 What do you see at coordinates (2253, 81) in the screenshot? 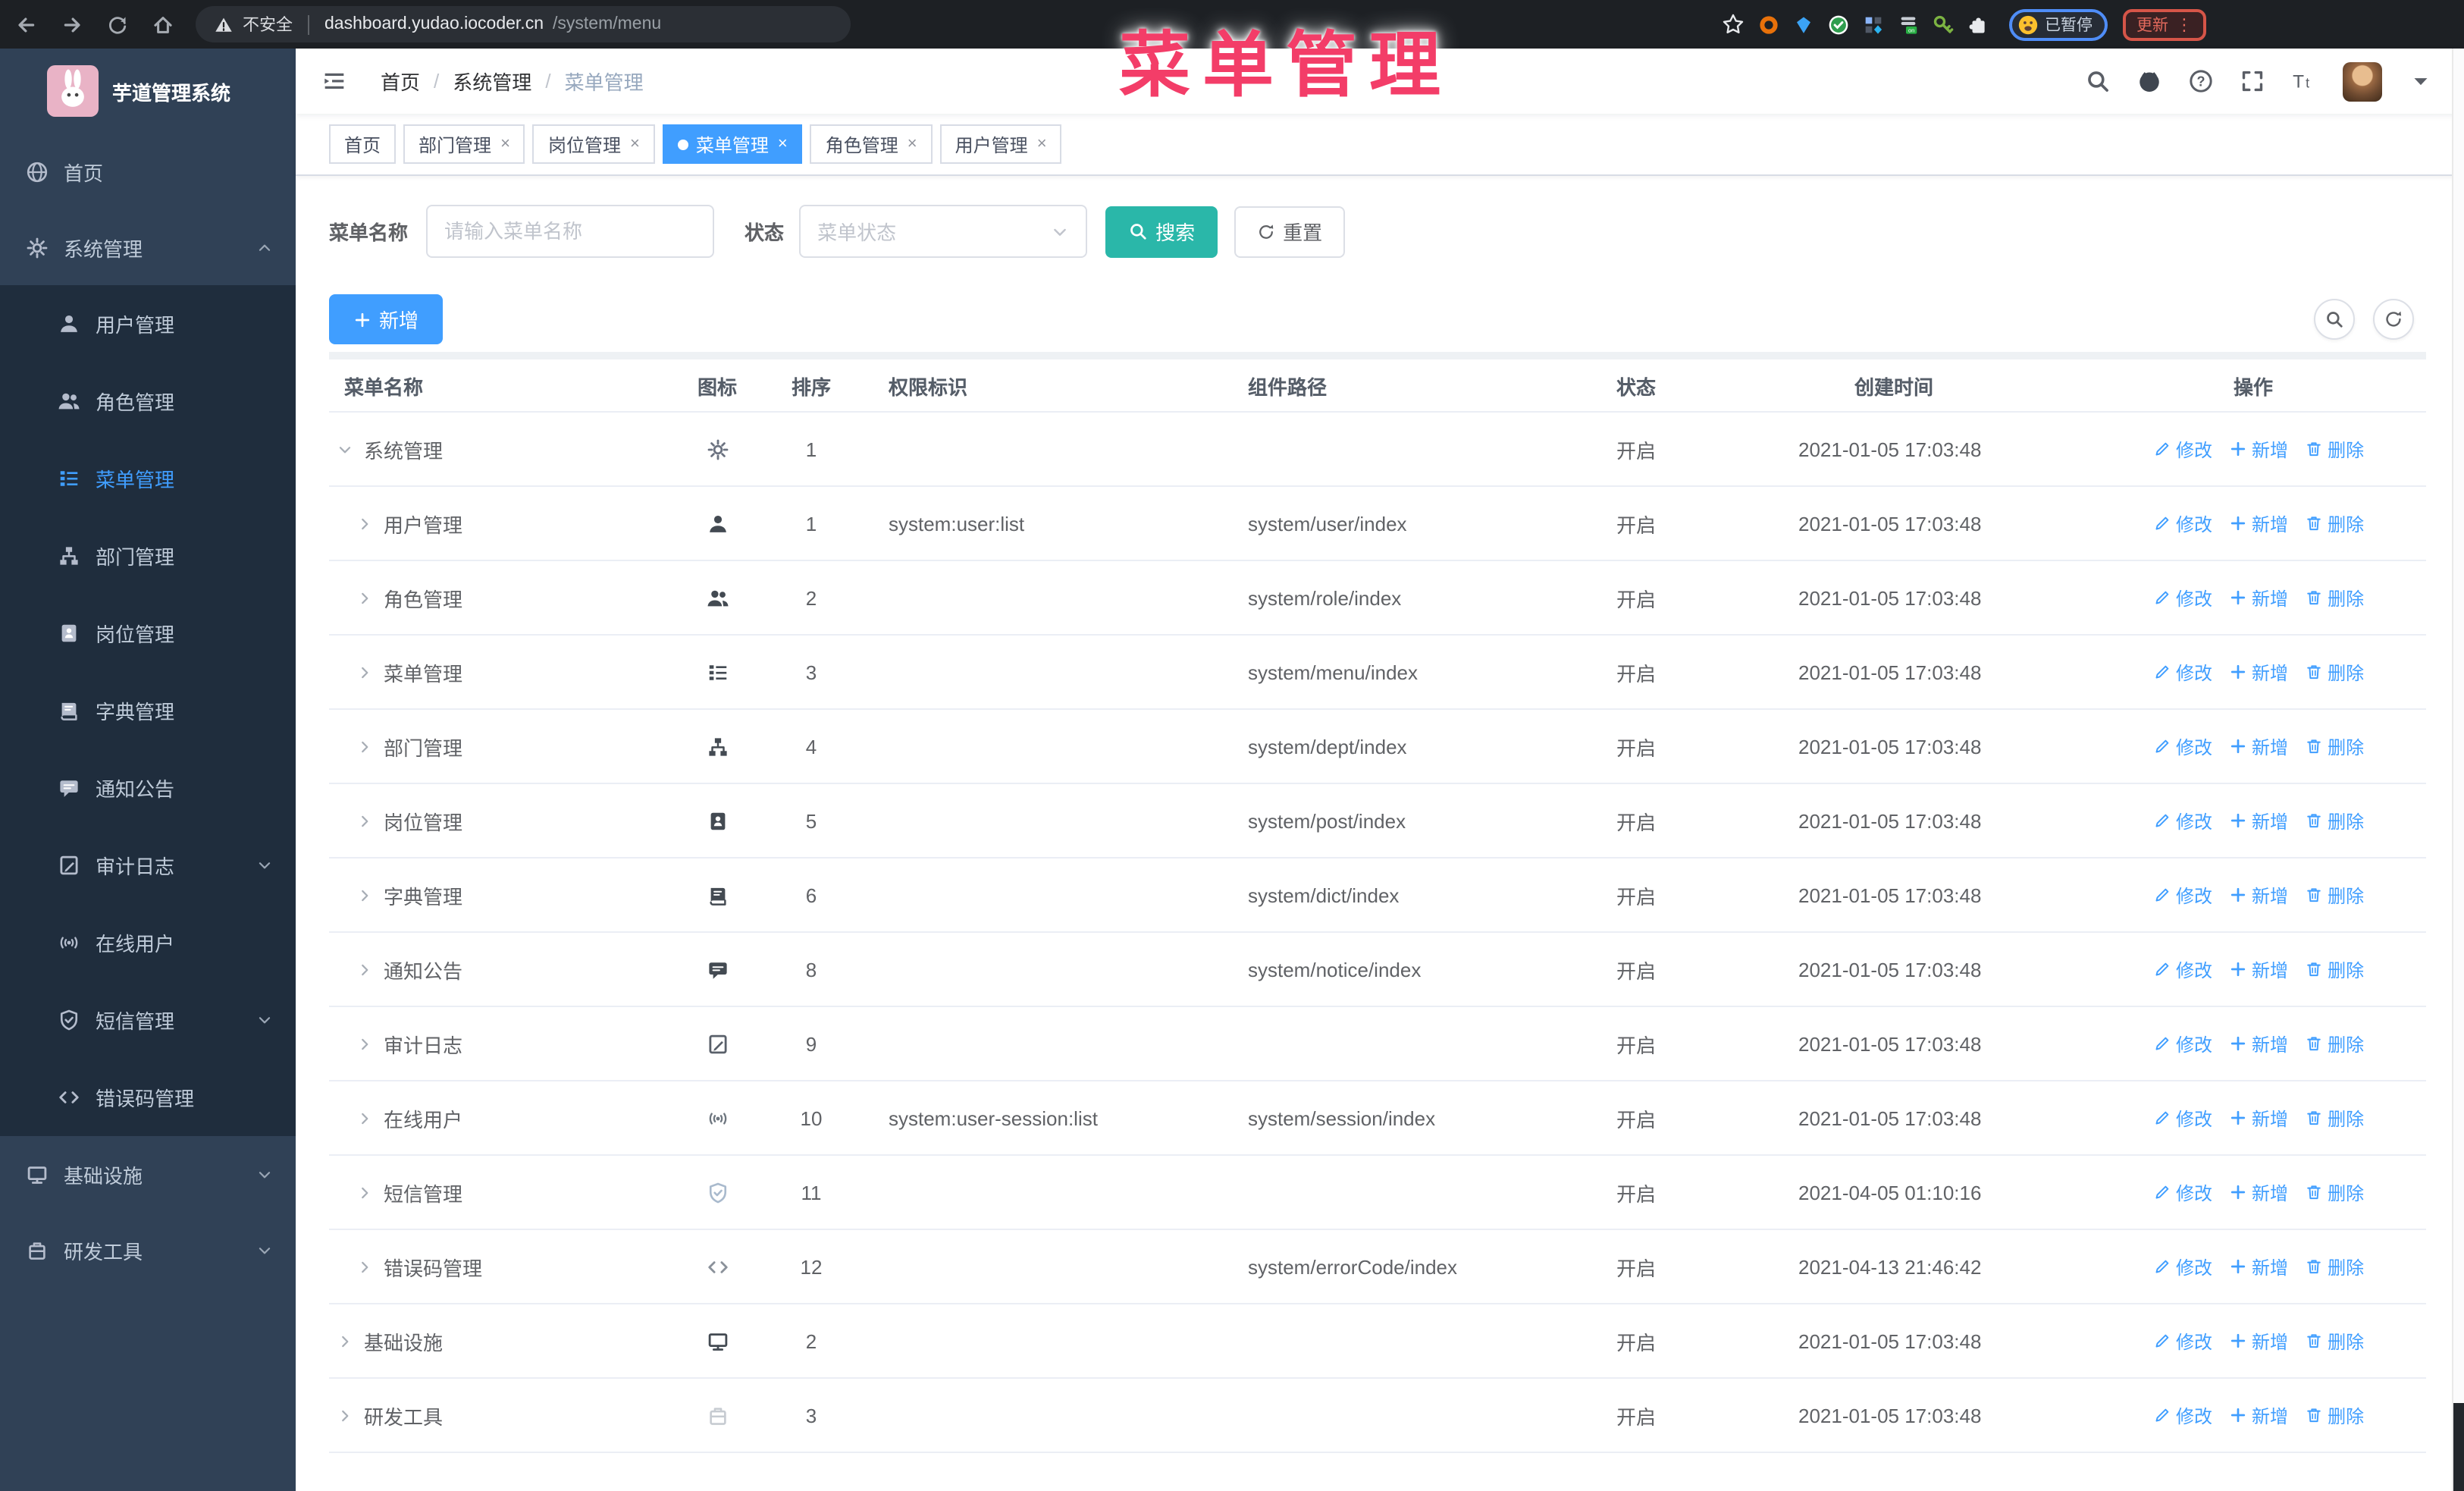
I see `fullscreen-button` at bounding box center [2253, 81].